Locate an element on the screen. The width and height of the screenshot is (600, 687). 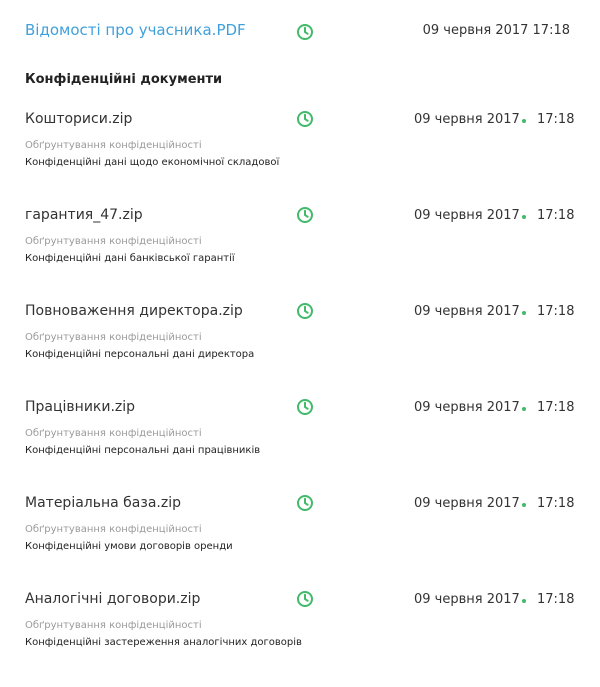
reason-text: Конфіденційні дані банківської гарантії is located at coordinates (130, 258).